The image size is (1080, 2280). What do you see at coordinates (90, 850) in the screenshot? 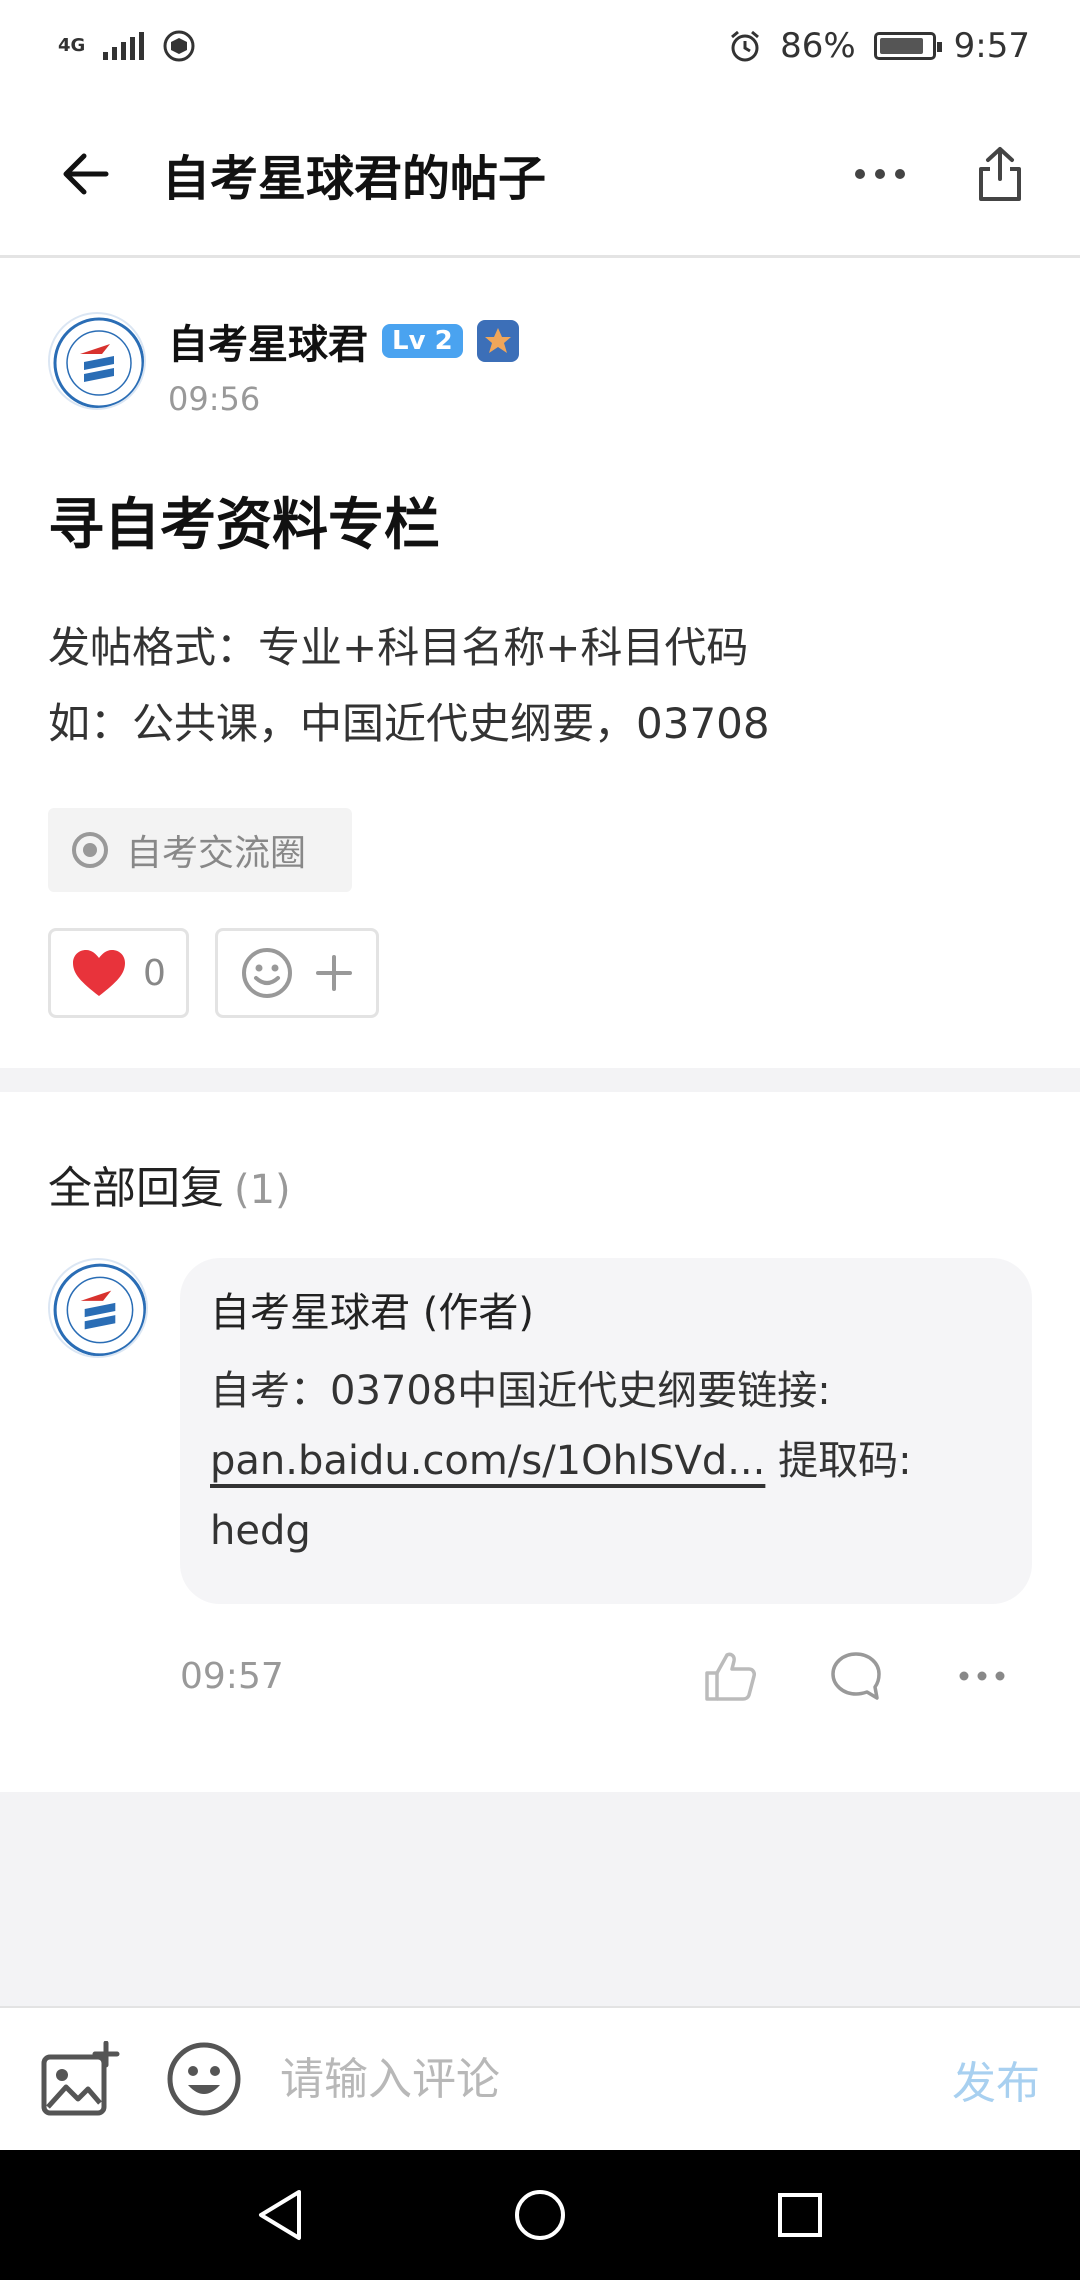
I see `circle-icon` at bounding box center [90, 850].